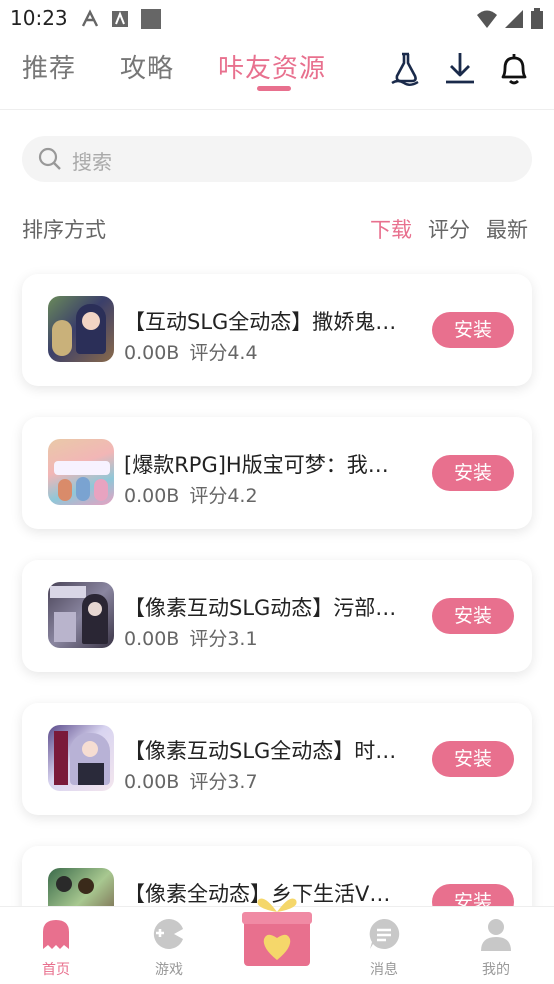  What do you see at coordinates (277, 19) in the screenshot?
I see `status-bar: 10:23` at bounding box center [277, 19].